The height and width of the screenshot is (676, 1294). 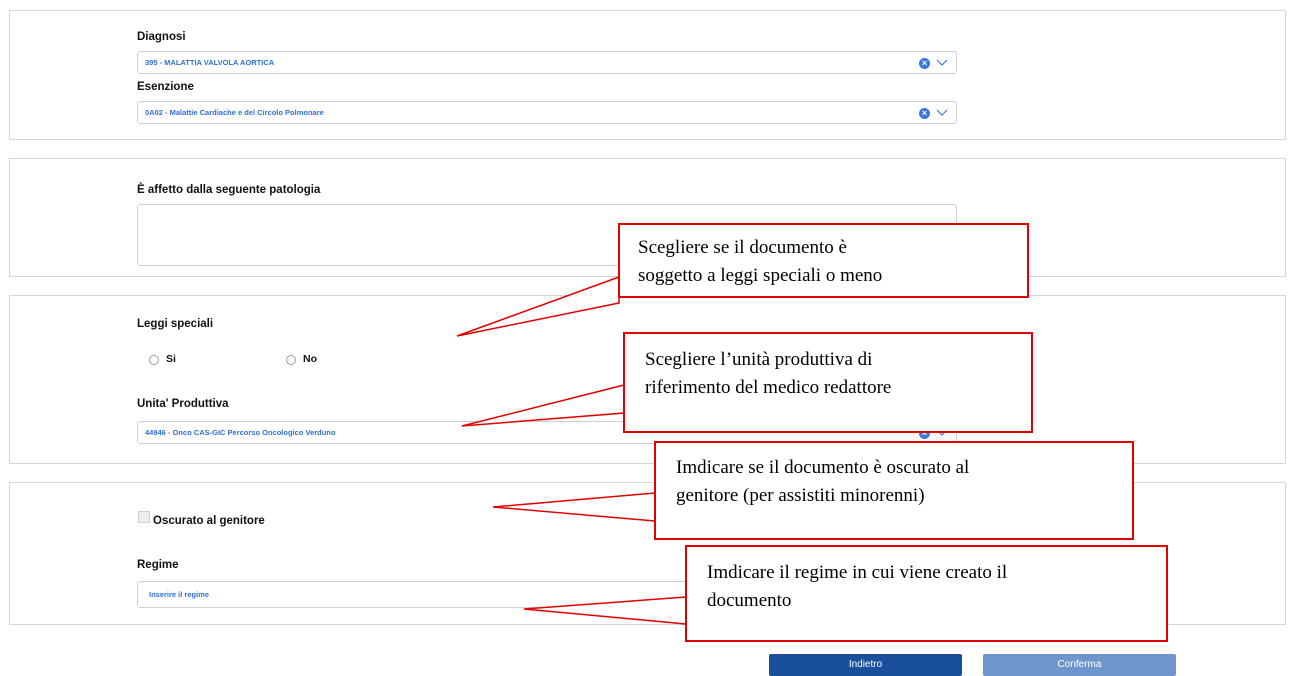 I want to click on diagnosi-value: 395 - MALATTIA VALVOLA AORTICA, so click(x=210, y=62).